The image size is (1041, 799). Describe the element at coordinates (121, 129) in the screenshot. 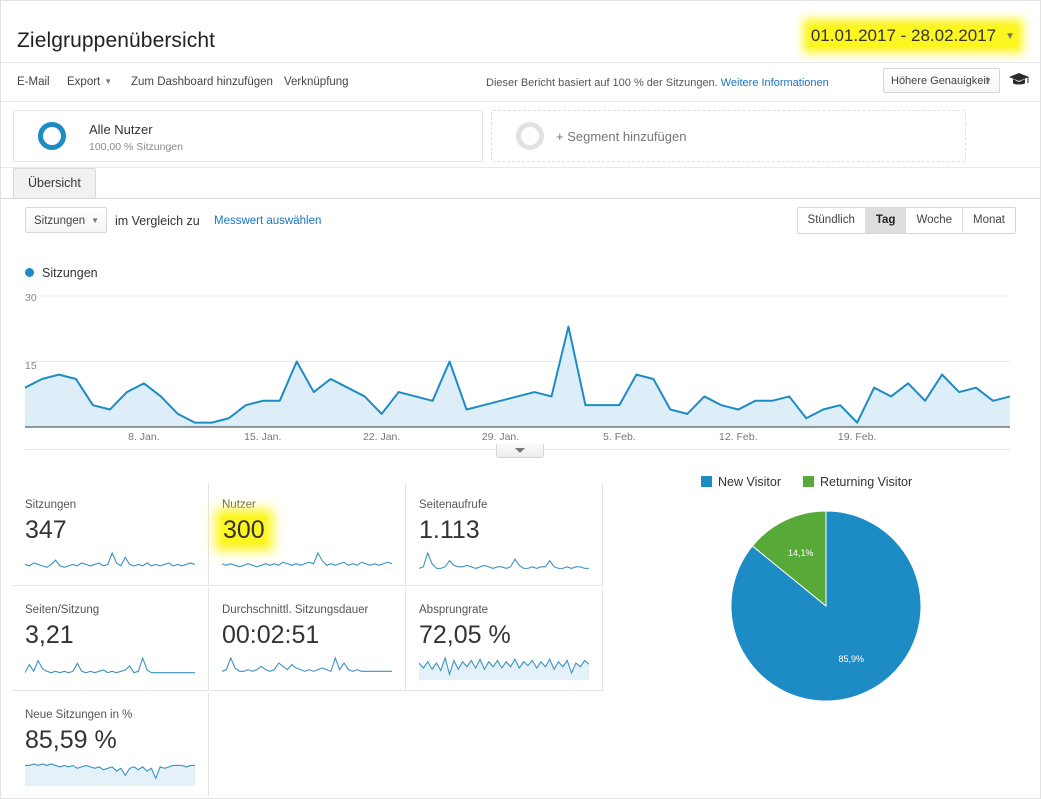

I see `segment-name: Alle Nutzer` at that location.